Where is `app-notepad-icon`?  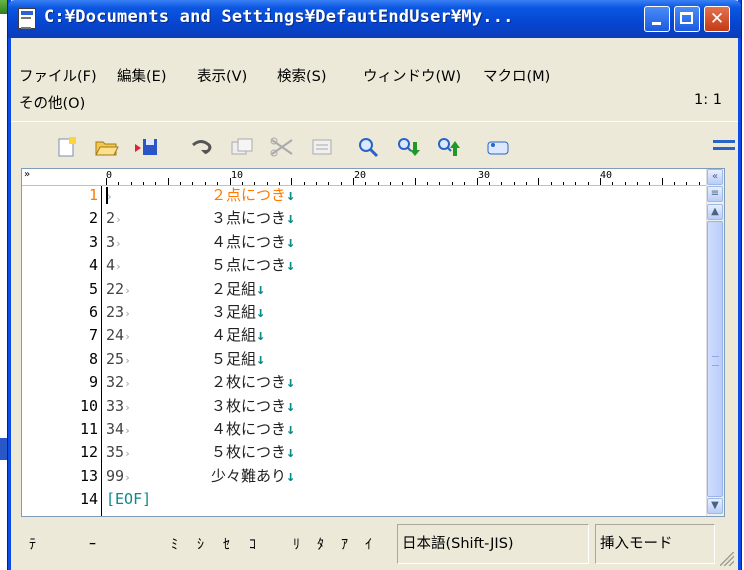
app-notepad-icon is located at coordinates (27, 18).